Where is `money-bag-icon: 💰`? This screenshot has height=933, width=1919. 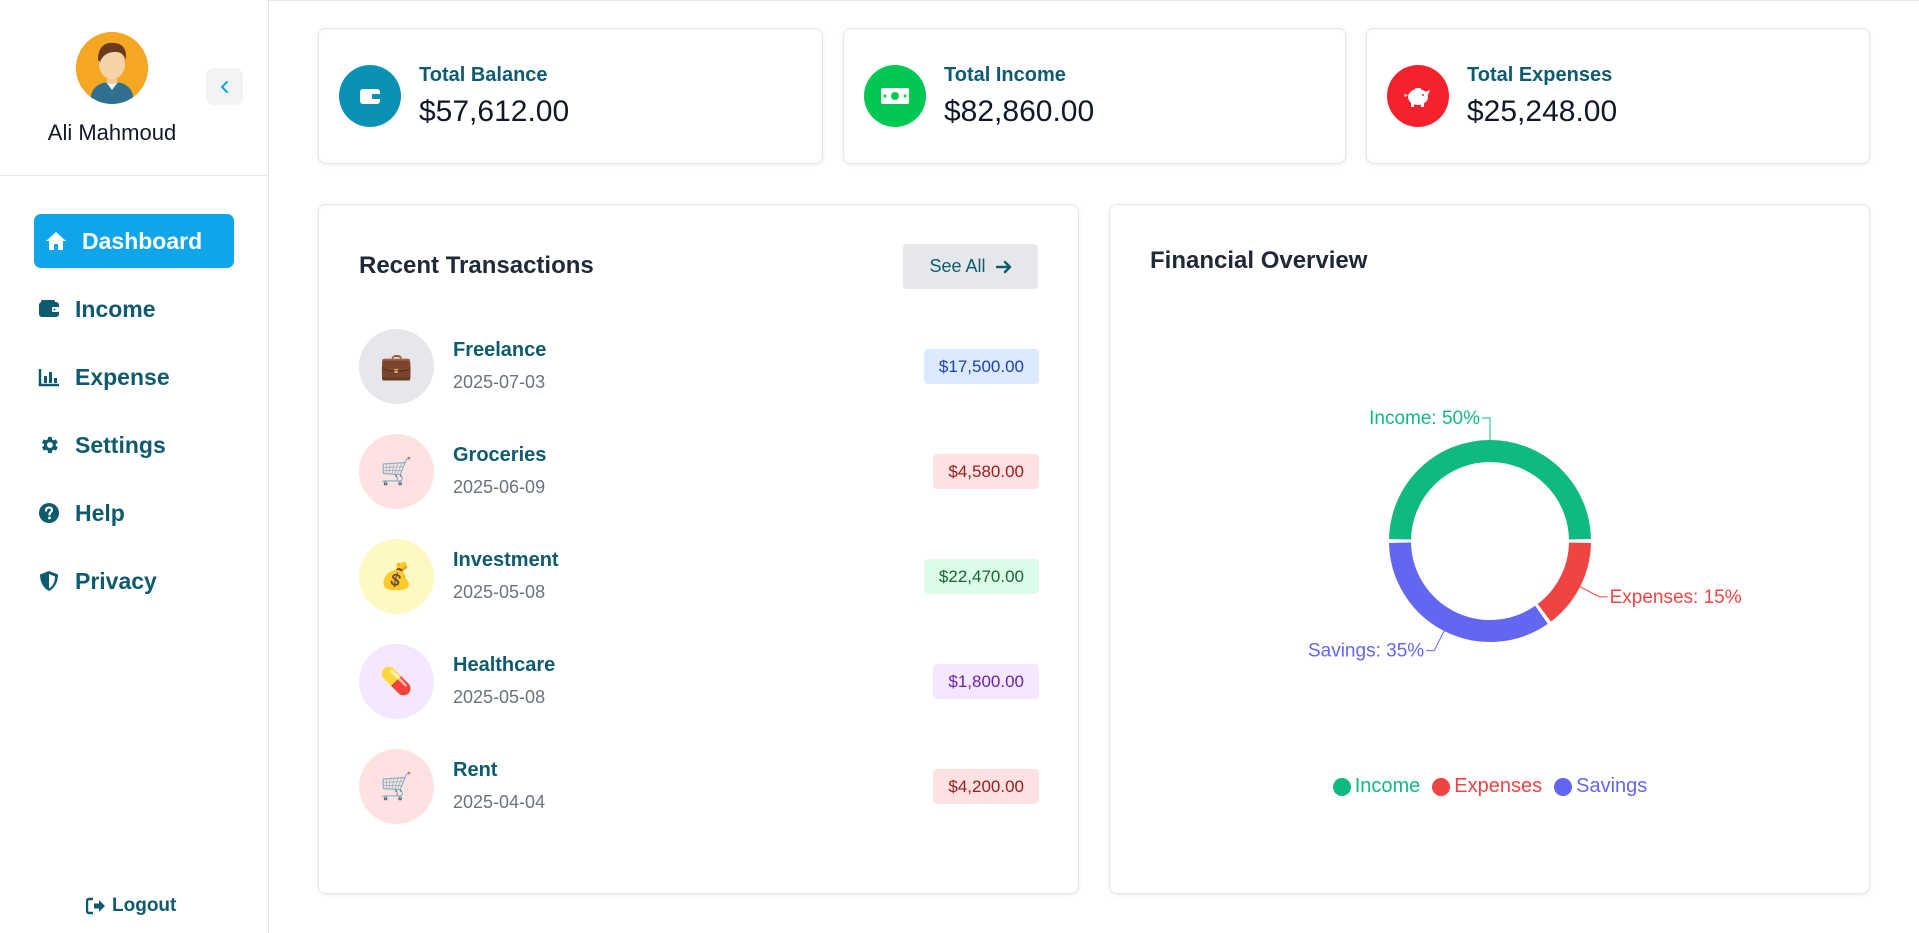
money-bag-icon: 💰 is located at coordinates (396, 576).